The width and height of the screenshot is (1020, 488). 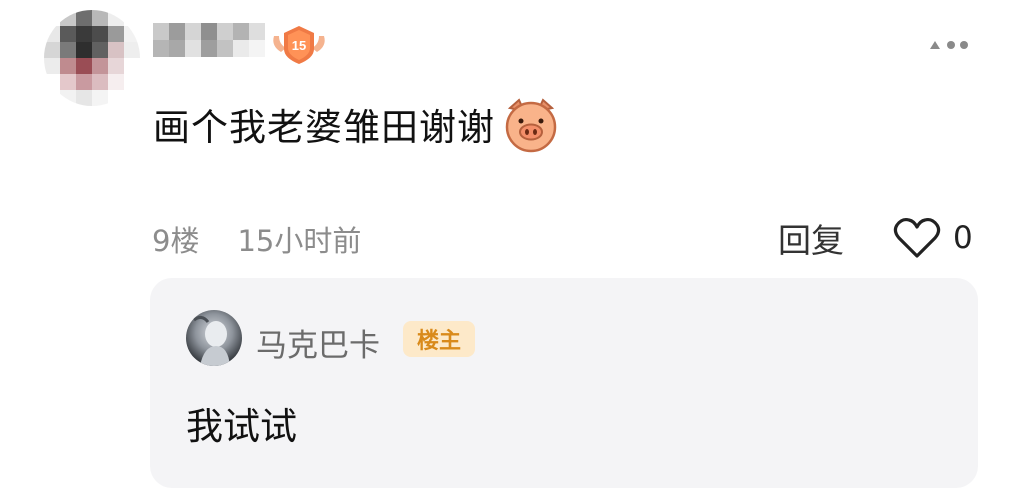 I want to click on reply-button-label: 回复, so click(x=811, y=240).